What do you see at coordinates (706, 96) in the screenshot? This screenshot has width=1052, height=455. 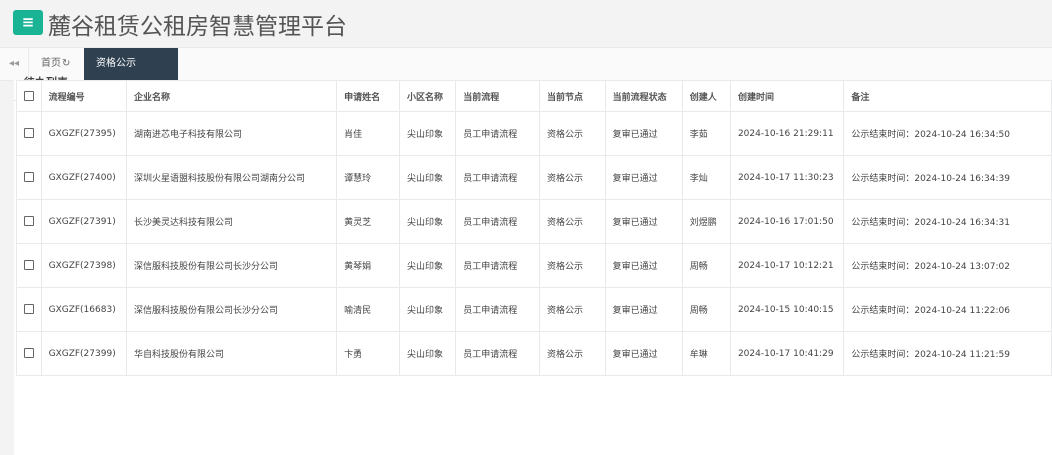 I see `column-header: 创建人` at bounding box center [706, 96].